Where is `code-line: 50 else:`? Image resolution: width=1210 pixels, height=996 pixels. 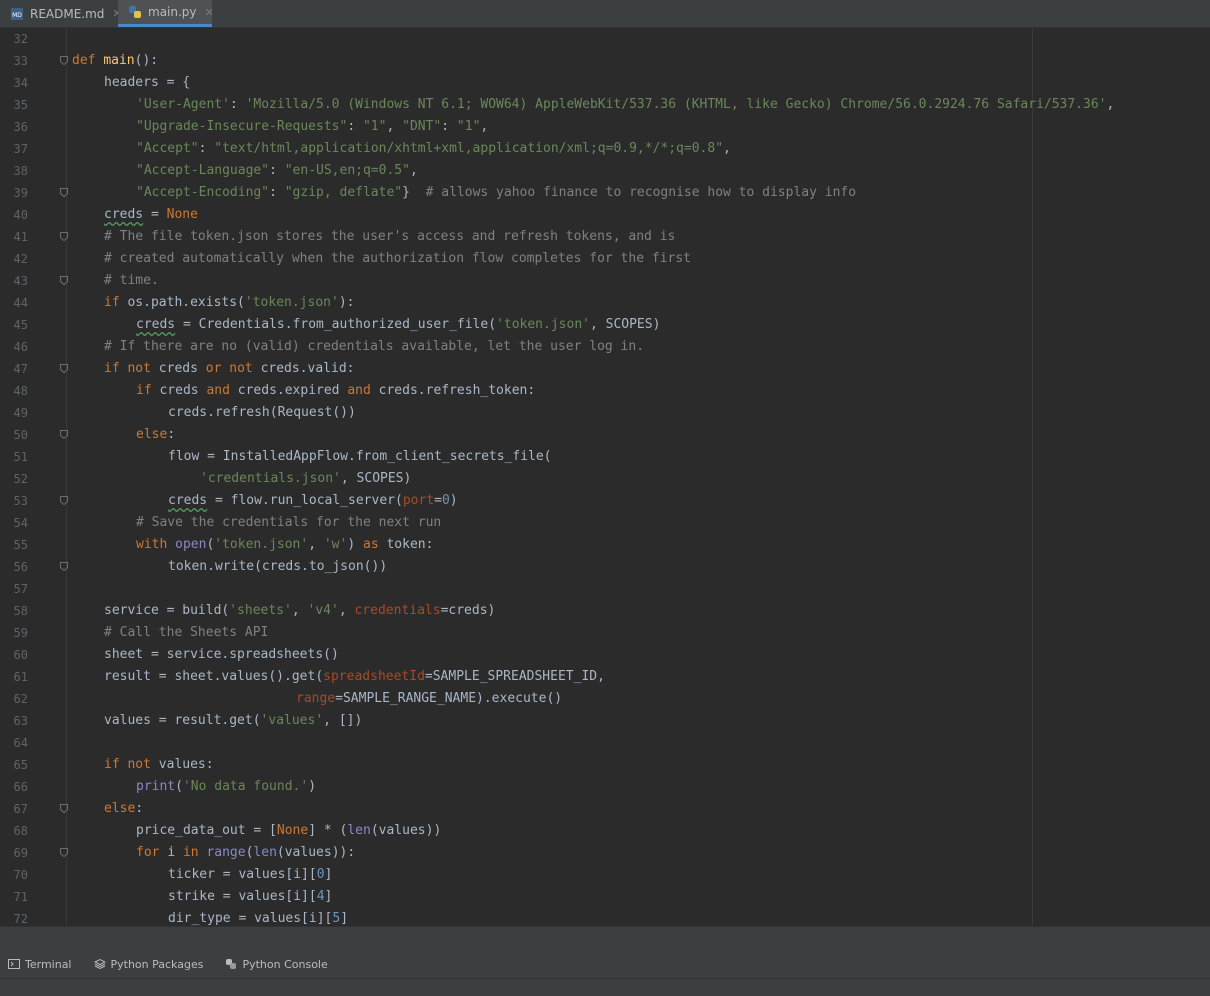 code-line: 50 else: is located at coordinates (605, 435).